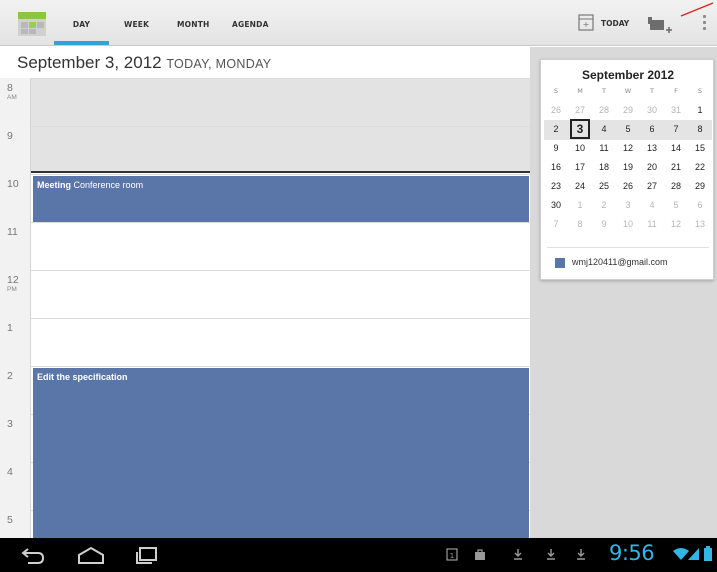 This screenshot has width=717, height=572. What do you see at coordinates (700, 148) in the screenshot?
I see `mini-calendar-day: 15` at bounding box center [700, 148].